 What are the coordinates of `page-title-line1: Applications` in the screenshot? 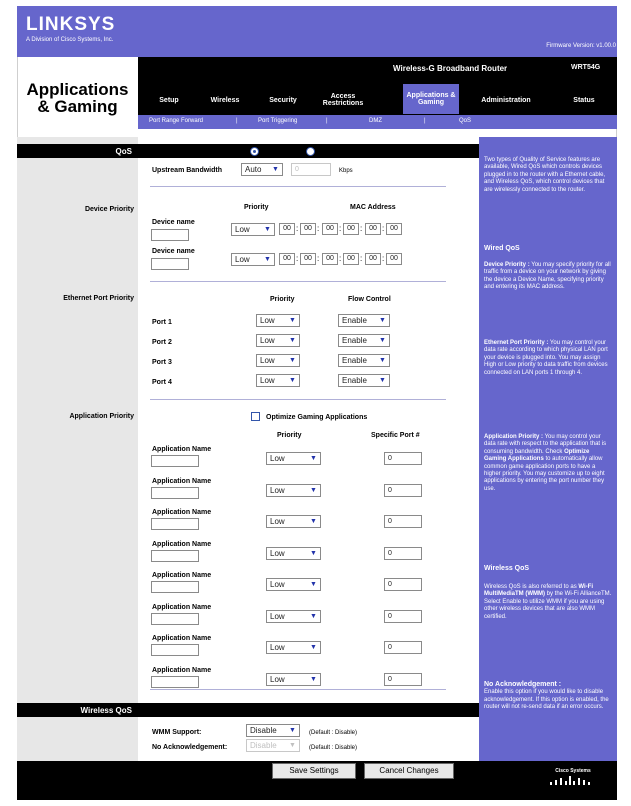 It's located at (77, 89).